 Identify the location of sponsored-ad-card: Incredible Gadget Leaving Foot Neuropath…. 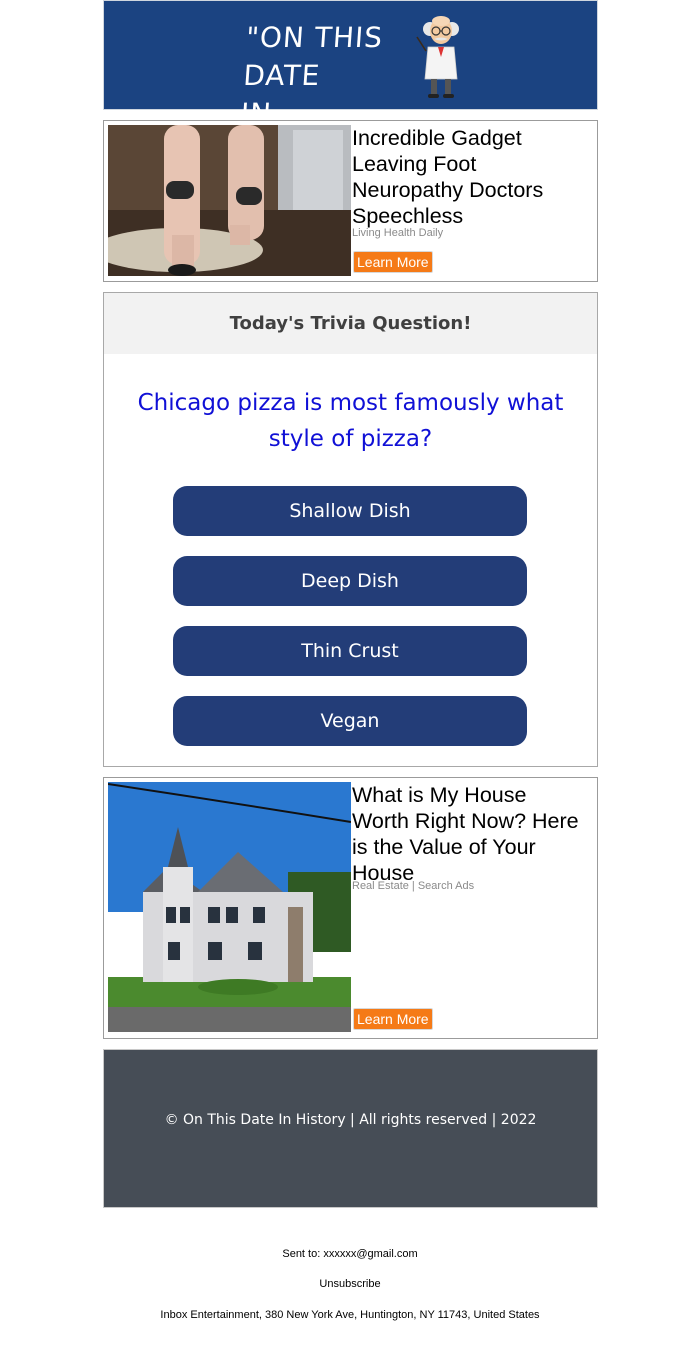
(350, 201).